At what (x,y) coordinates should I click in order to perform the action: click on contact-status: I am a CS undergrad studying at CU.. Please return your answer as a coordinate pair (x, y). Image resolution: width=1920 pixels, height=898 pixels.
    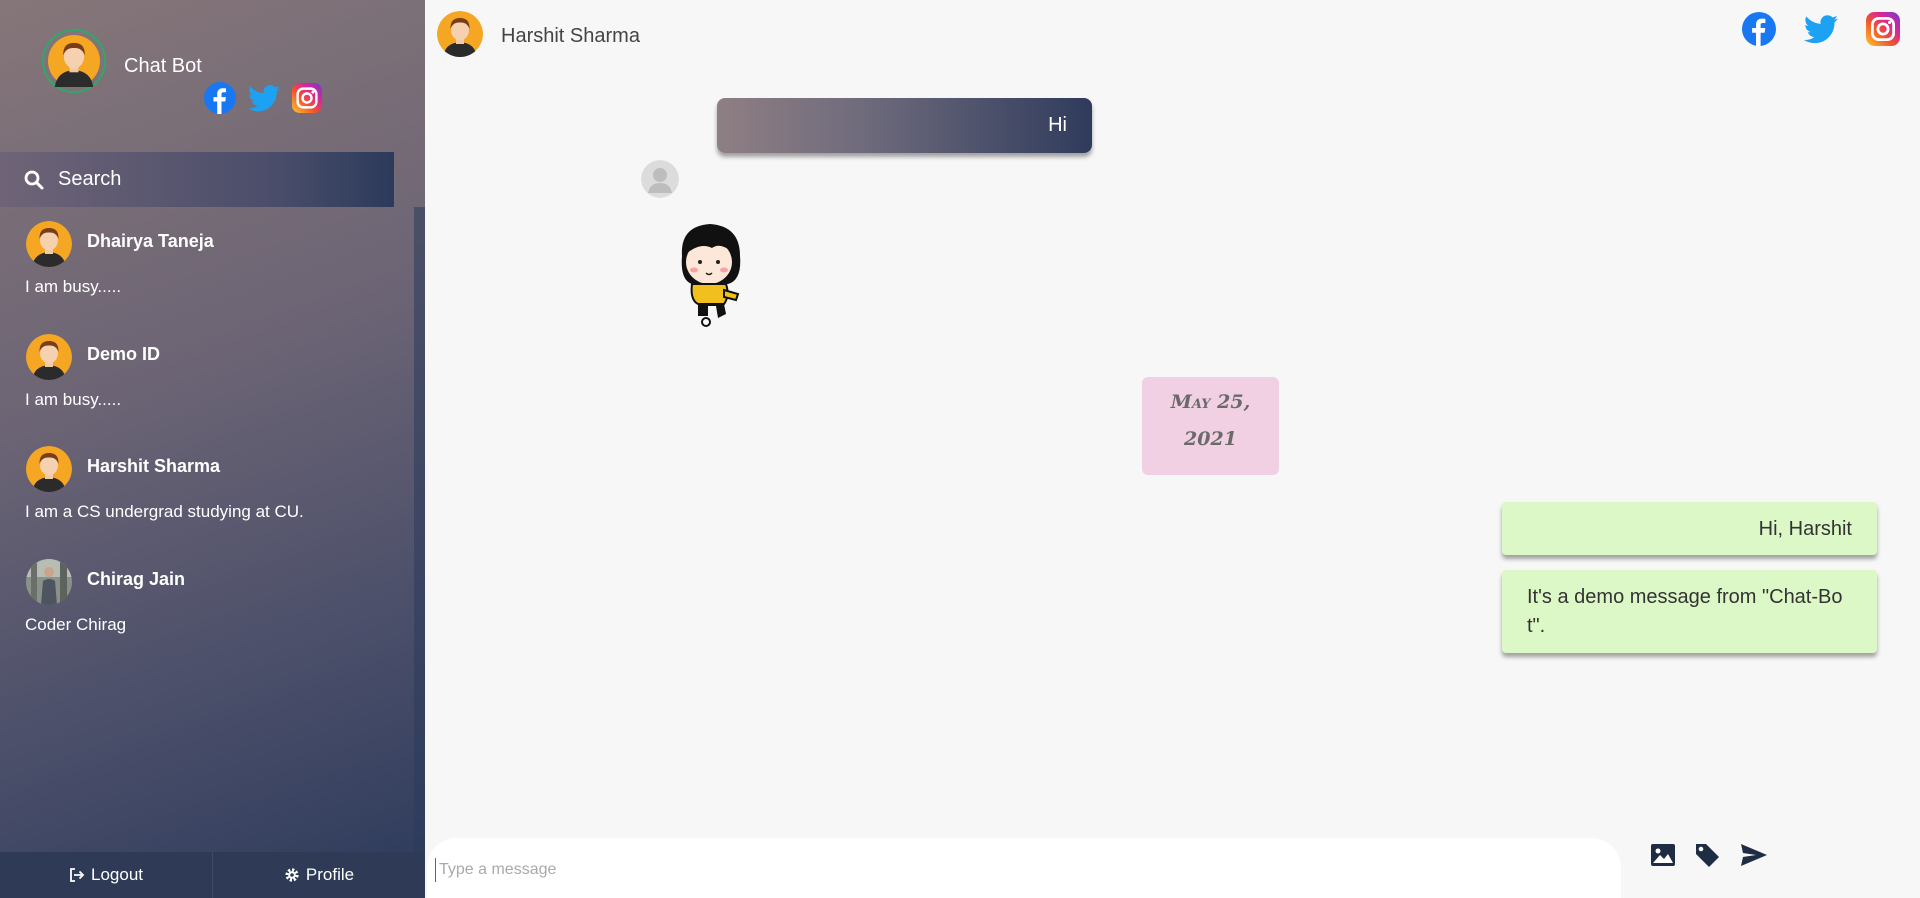
    Looking at the image, I should click on (164, 511).